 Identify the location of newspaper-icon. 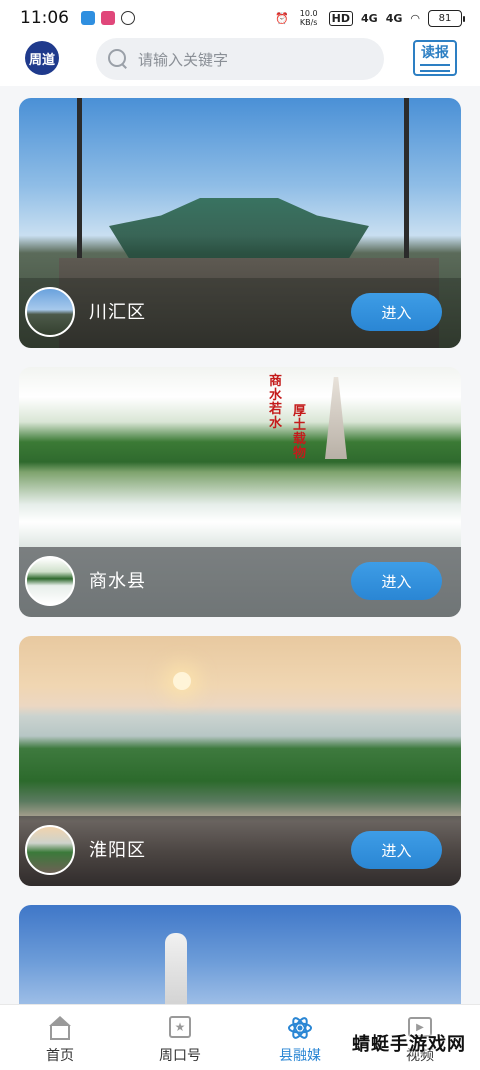
(435, 68).